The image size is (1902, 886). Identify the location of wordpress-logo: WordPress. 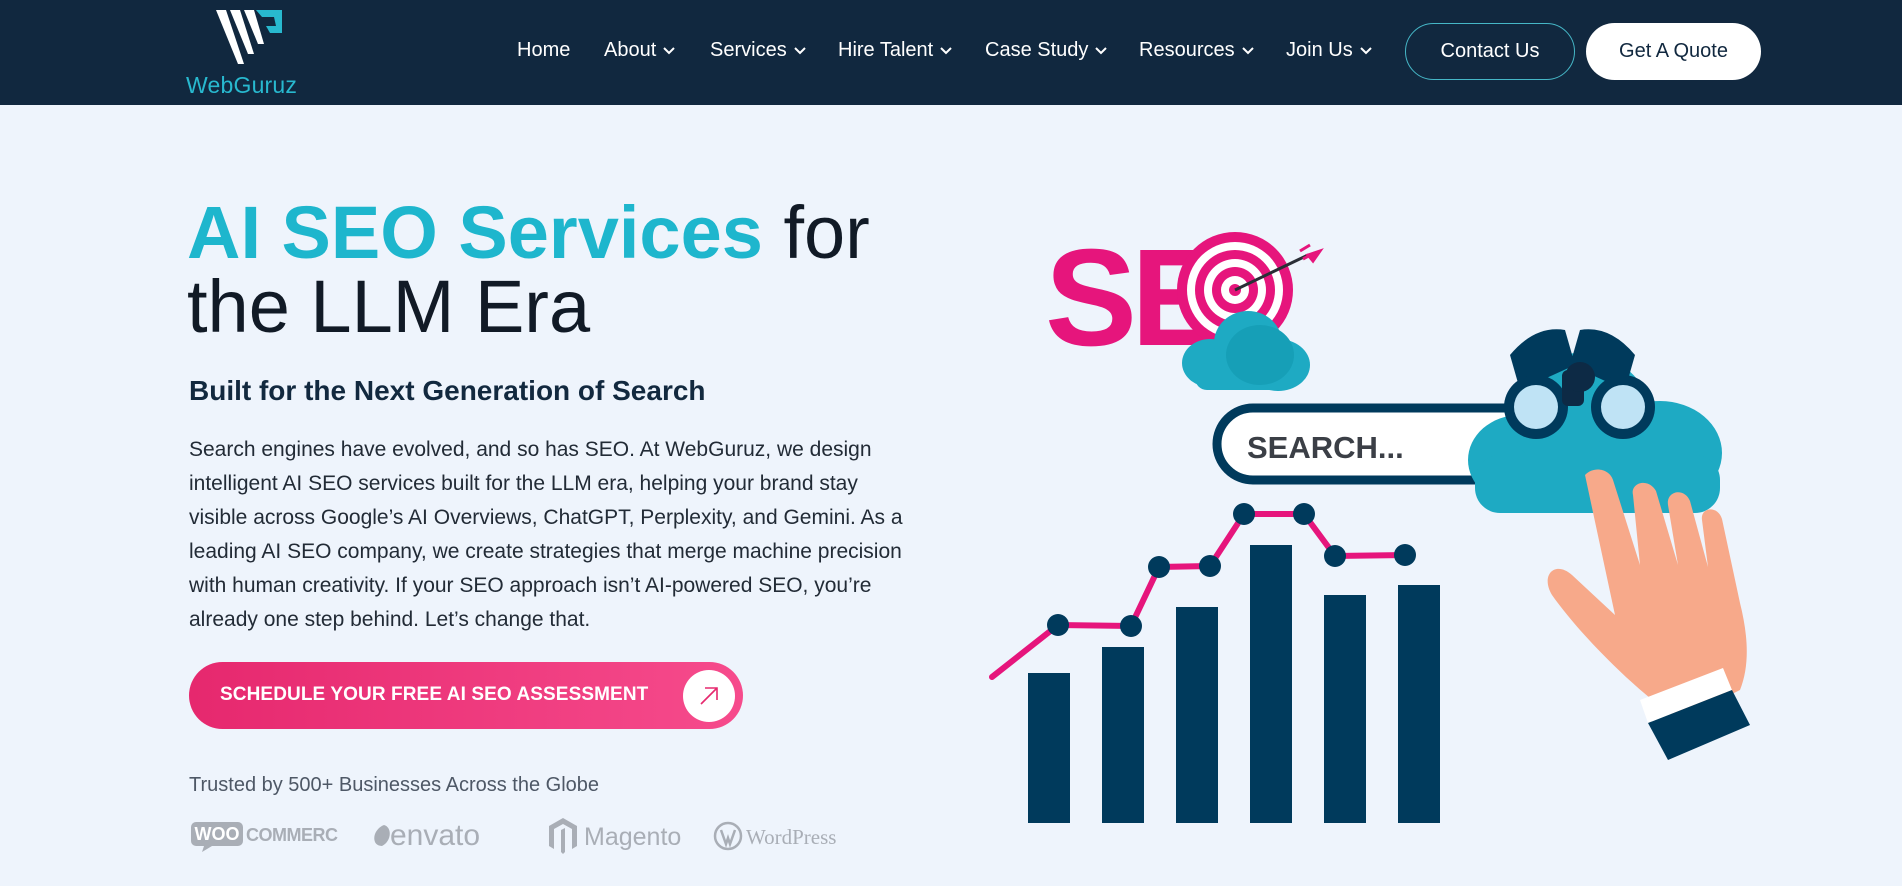
(790, 836).